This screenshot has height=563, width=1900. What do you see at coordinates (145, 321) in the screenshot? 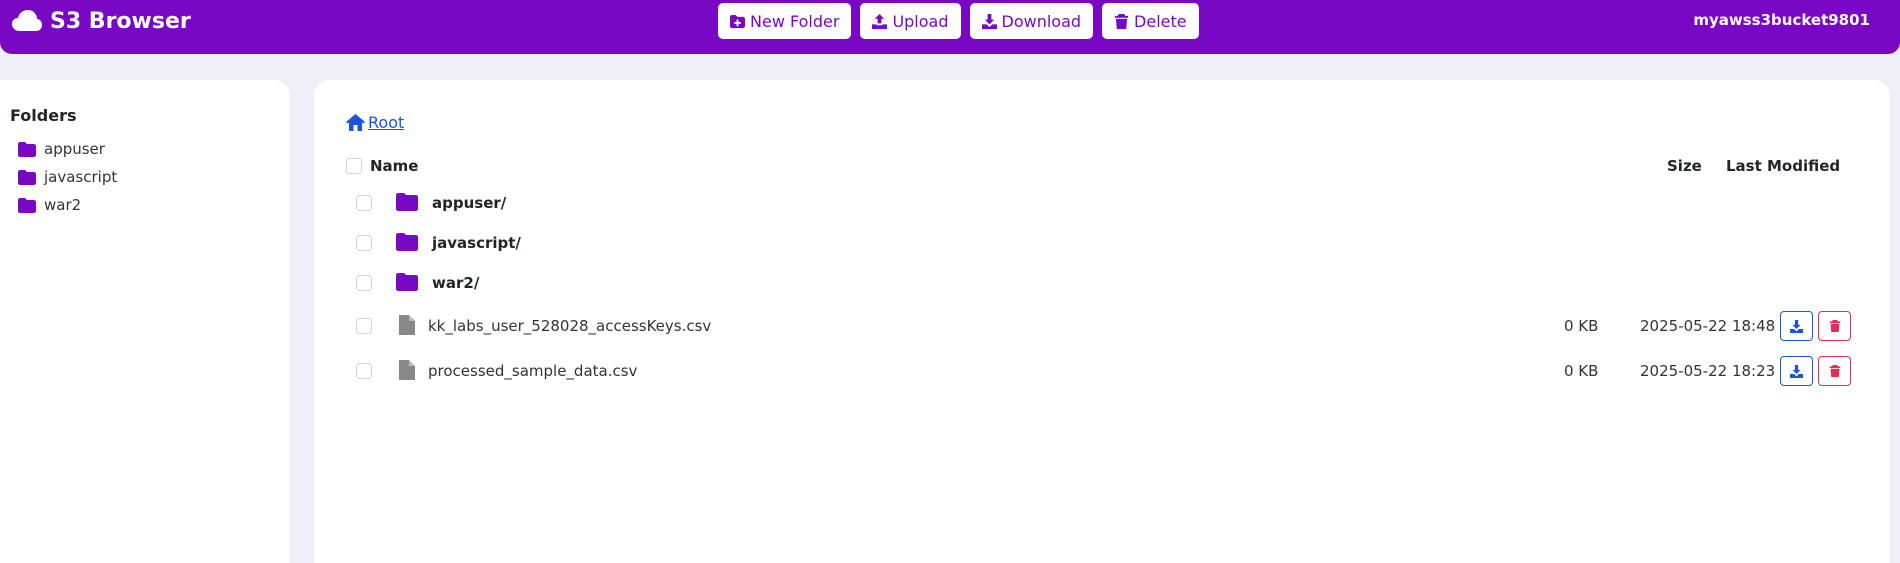
I see `folder-sidebar: Folders appuser javascript war2` at bounding box center [145, 321].